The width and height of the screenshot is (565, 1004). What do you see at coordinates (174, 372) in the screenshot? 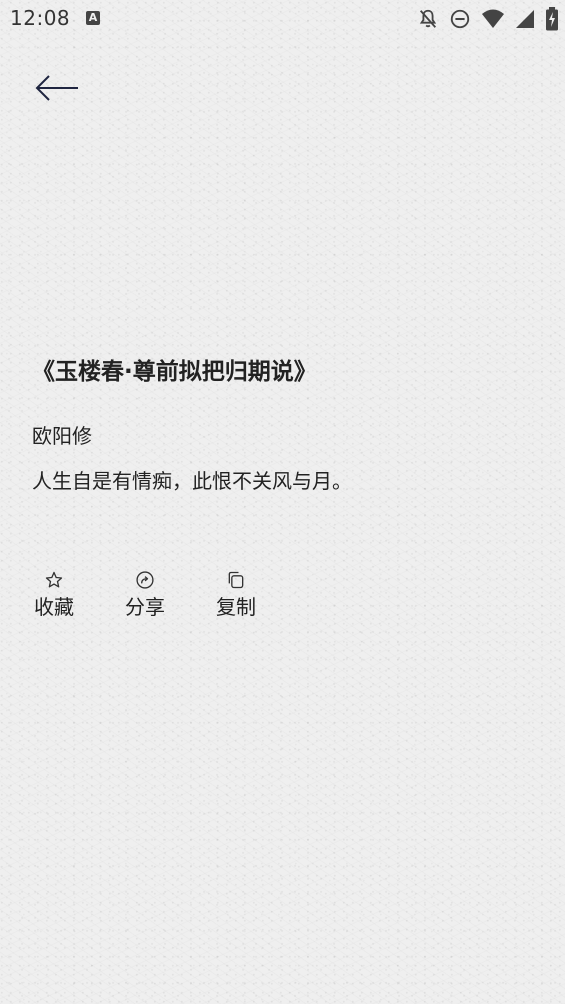
I see `poem-title: 《玉楼春·尊前拟把归期说》` at bounding box center [174, 372].